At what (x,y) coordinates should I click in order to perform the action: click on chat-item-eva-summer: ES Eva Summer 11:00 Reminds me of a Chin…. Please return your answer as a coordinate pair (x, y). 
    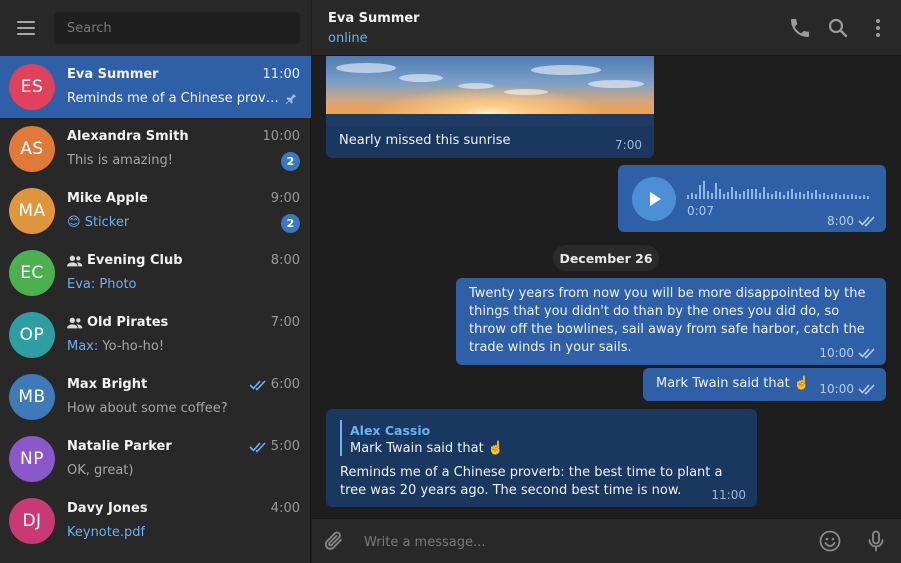
    Looking at the image, I should click on (155, 87).